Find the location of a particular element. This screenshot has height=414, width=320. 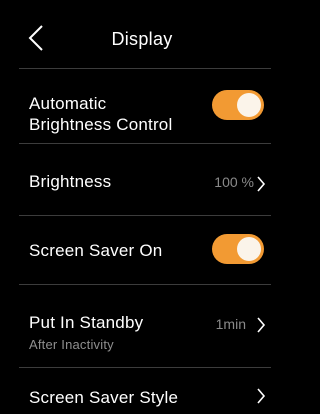

header-bar: Display is located at coordinates (138, 34).